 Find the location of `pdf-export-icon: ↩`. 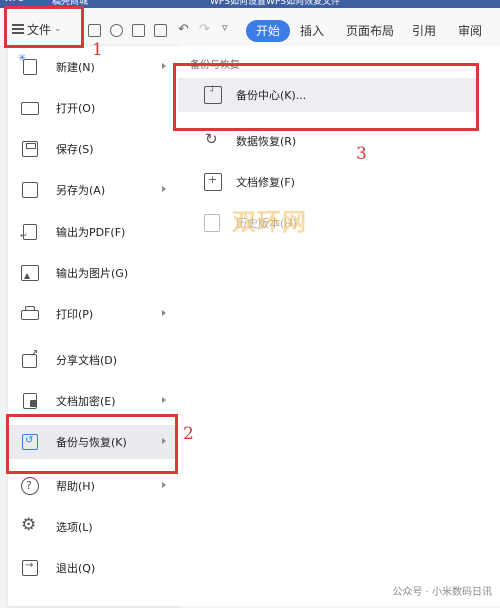

pdf-export-icon: ↩ is located at coordinates (30, 232).